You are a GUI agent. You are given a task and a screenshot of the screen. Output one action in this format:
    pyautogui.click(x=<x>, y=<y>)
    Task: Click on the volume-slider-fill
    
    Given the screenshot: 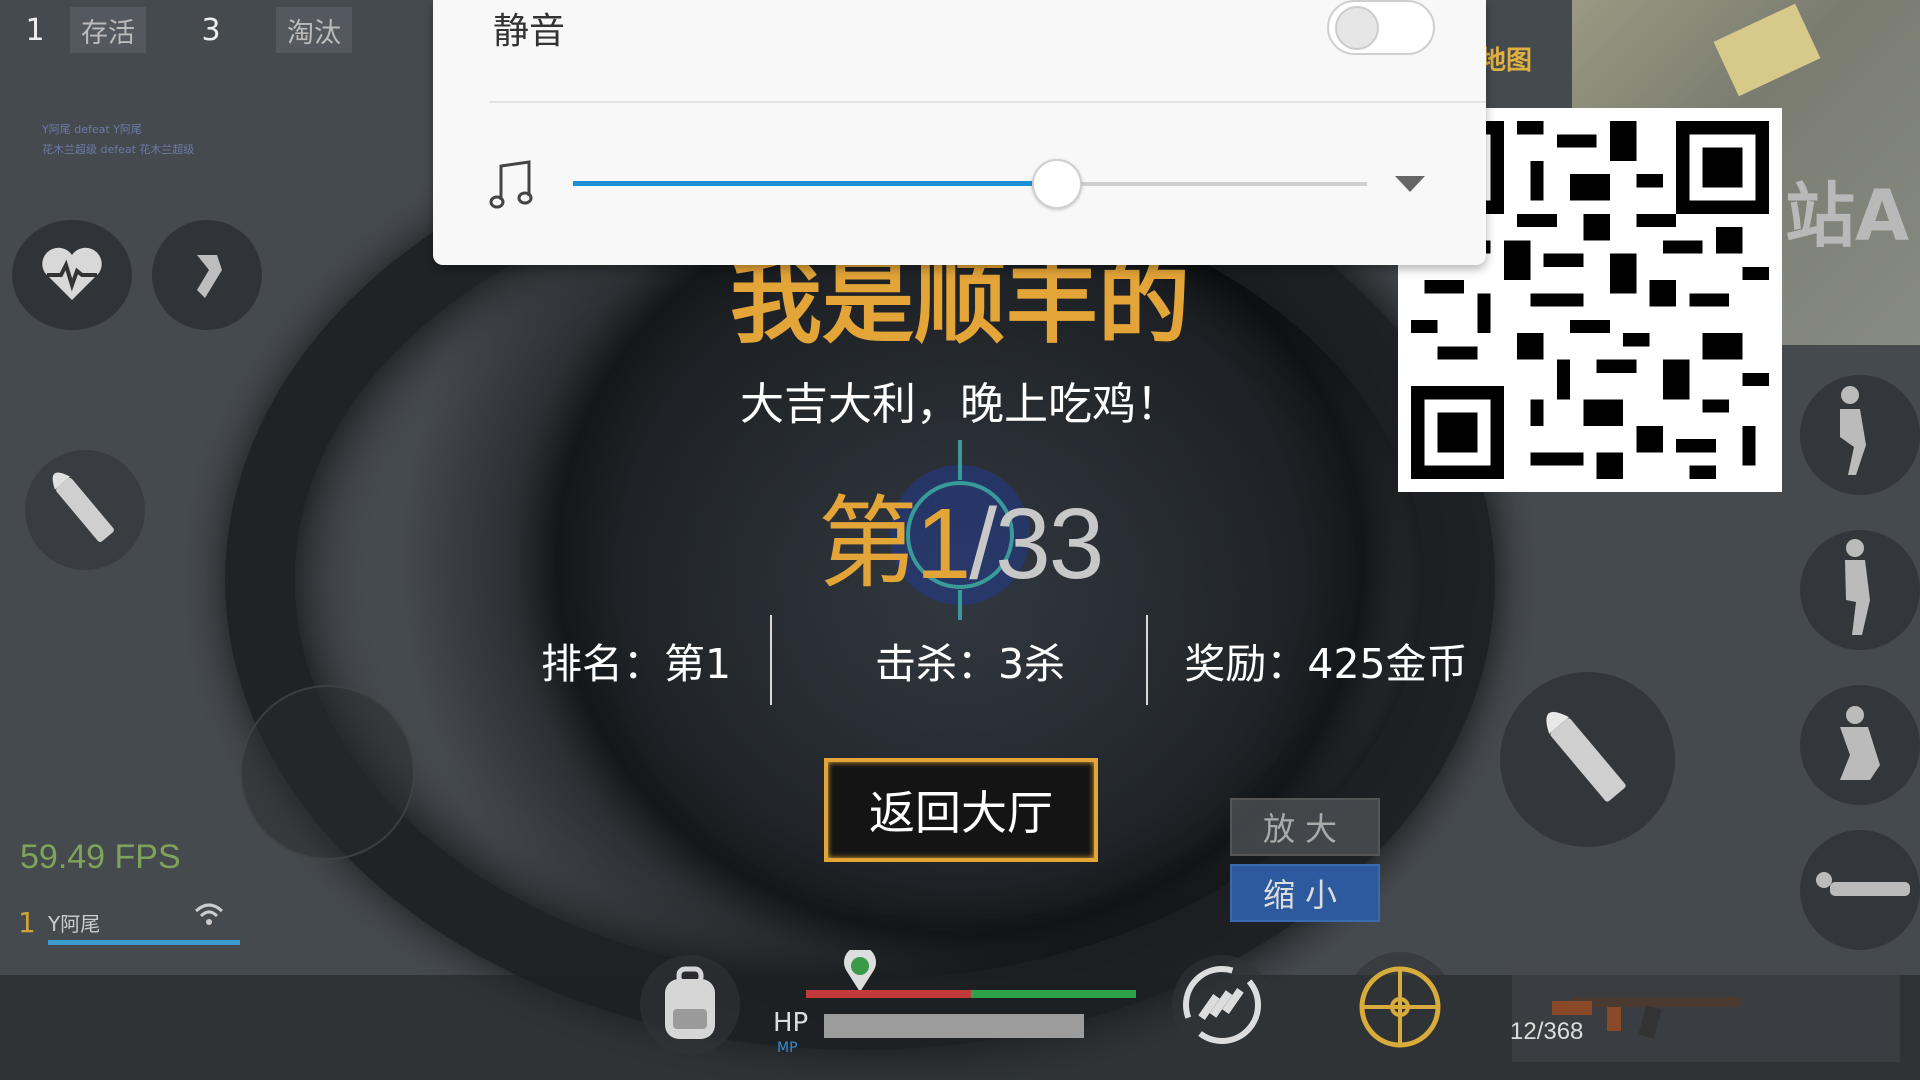 What is the action you would take?
    pyautogui.click(x=815, y=183)
    